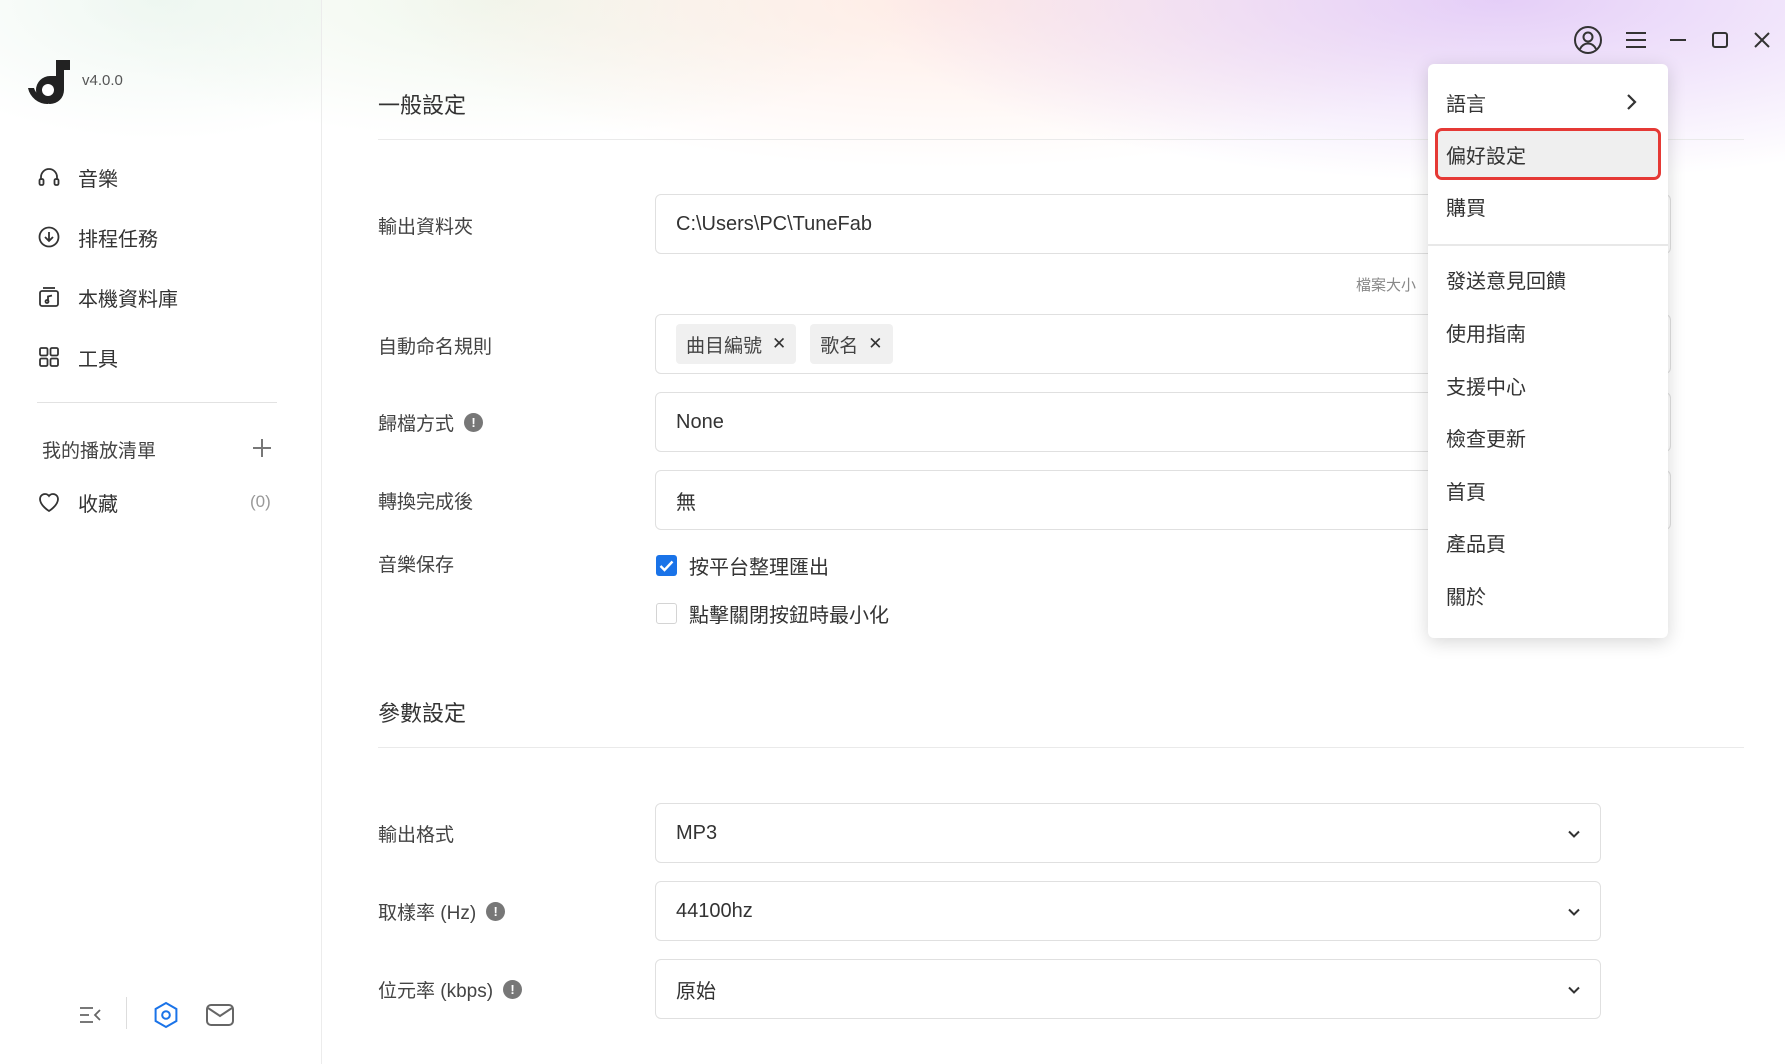  What do you see at coordinates (49, 237) in the screenshot?
I see `download-icon` at bounding box center [49, 237].